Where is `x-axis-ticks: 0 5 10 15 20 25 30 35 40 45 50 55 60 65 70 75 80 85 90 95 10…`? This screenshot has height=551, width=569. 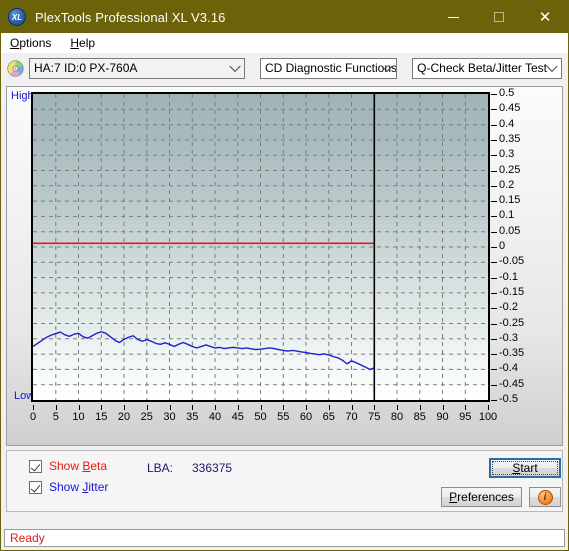 x-axis-ticks: 0 5 10 15 20 25 30 35 40 45 50 55 60 65 70 75 80 85 90 95 10… is located at coordinates (263, 417).